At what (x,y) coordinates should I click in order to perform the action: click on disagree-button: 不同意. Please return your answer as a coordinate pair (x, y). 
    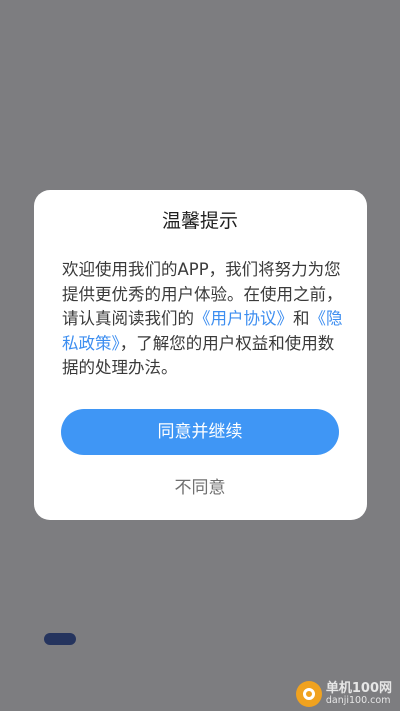
    Looking at the image, I should click on (200, 488).